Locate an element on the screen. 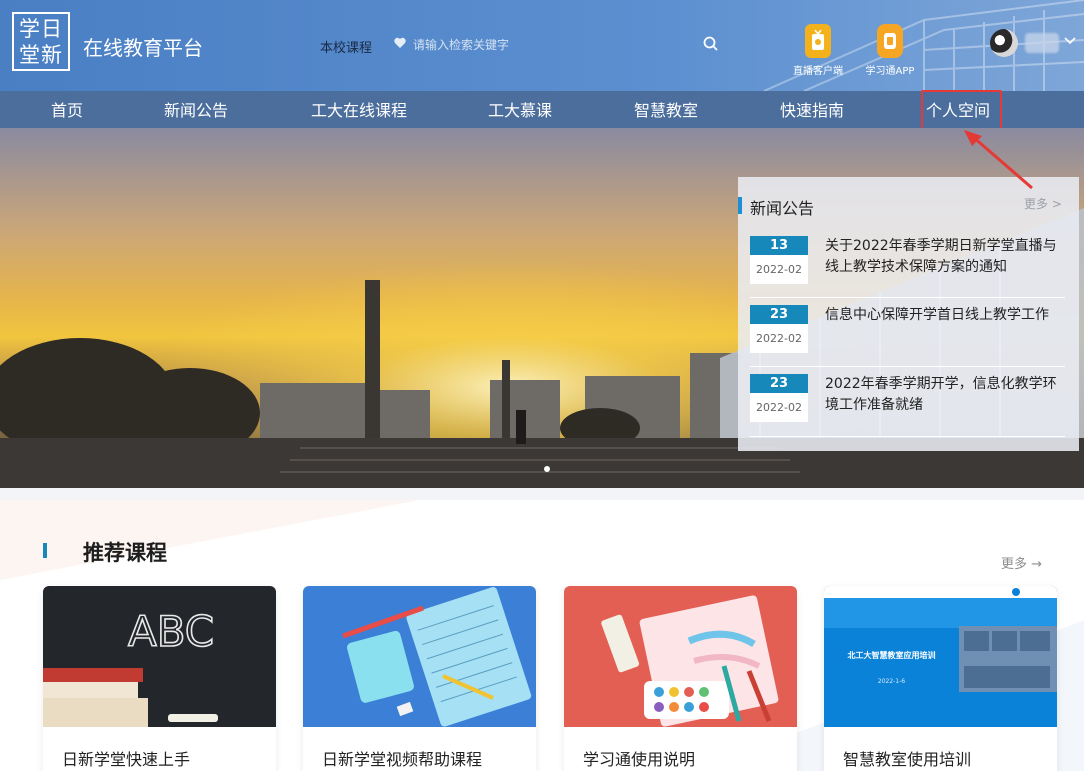  recommend-title-accent is located at coordinates (45, 550).